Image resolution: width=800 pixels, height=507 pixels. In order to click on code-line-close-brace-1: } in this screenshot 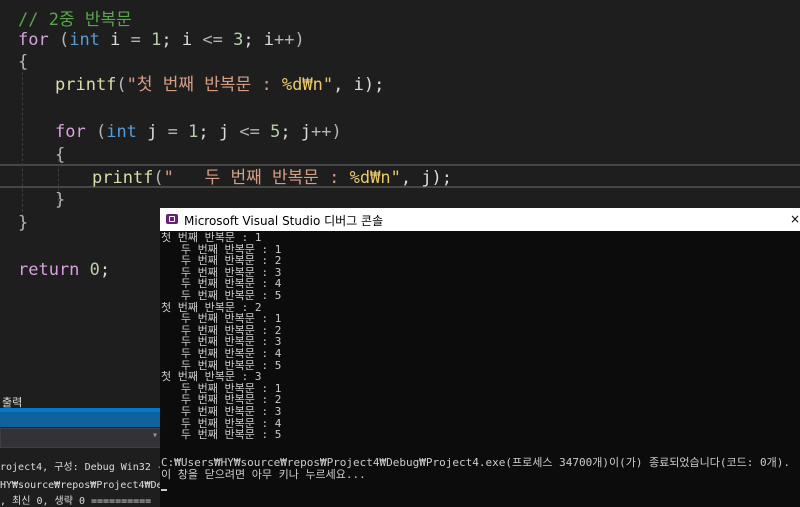, I will do `click(23, 223)`.